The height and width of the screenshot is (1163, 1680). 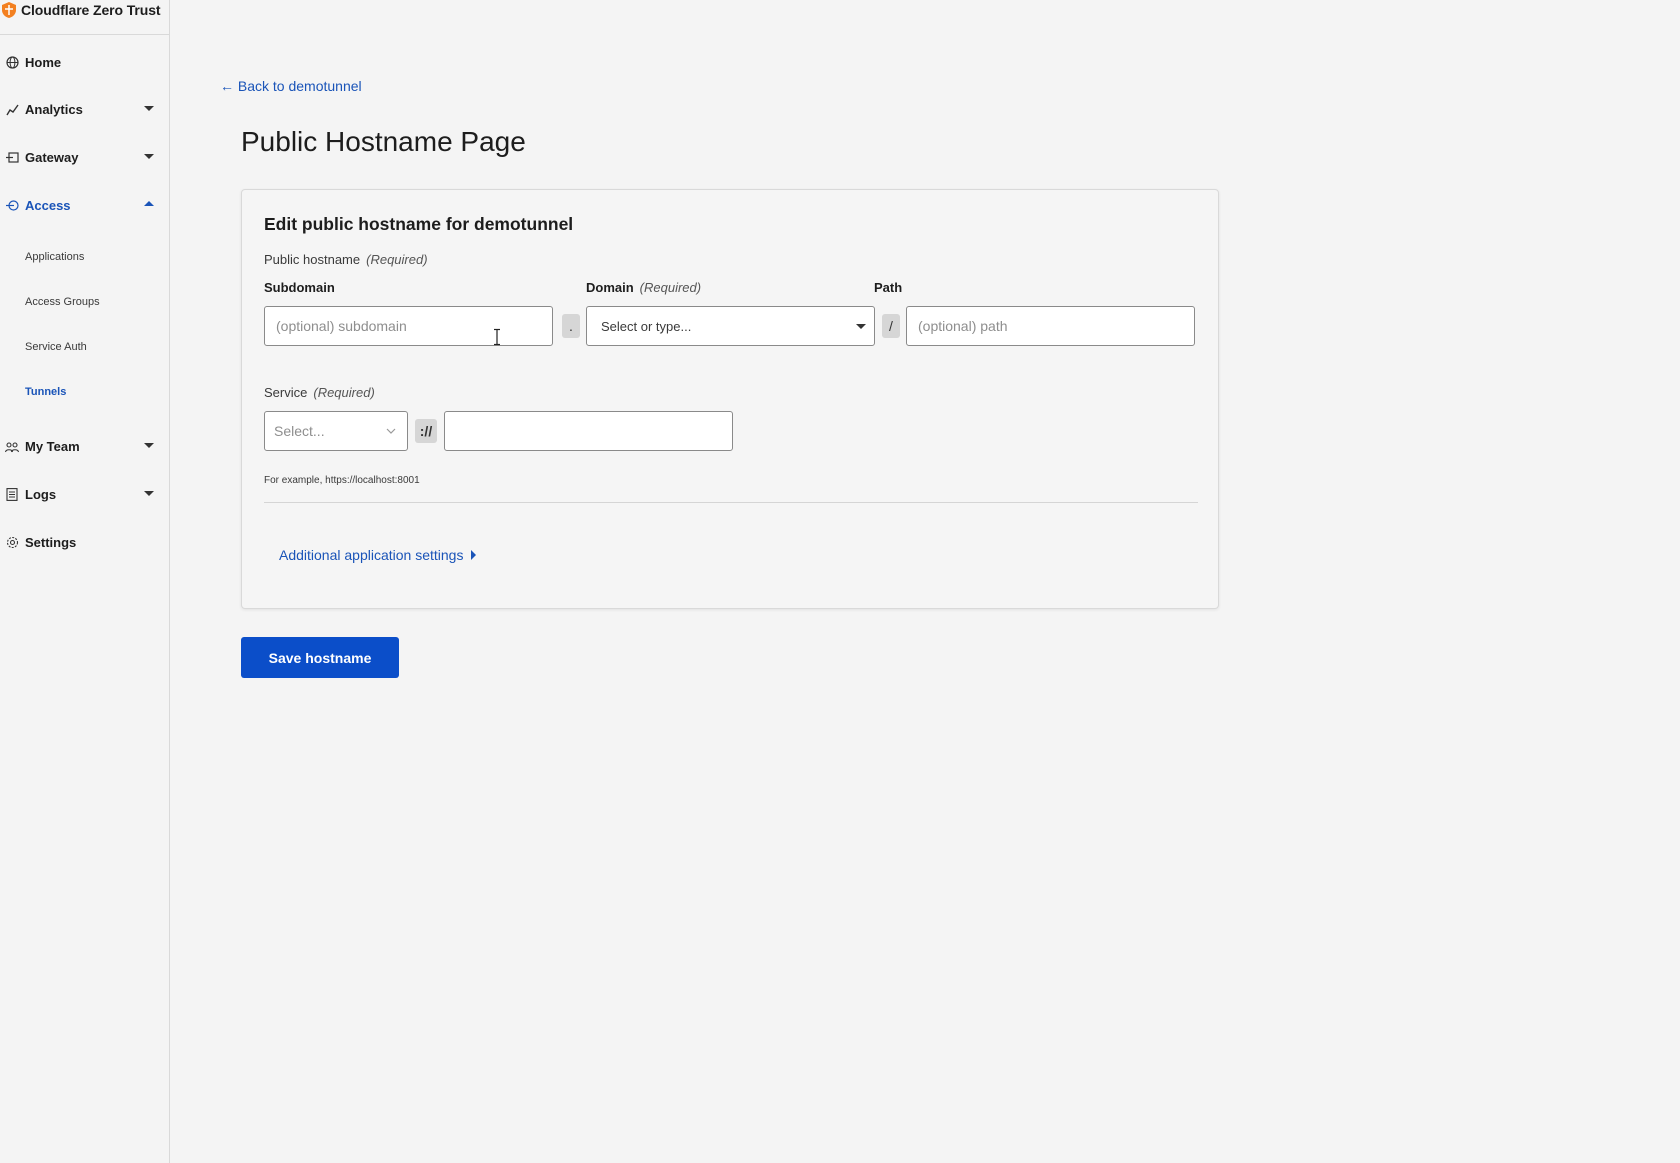 What do you see at coordinates (291, 86) in the screenshot?
I see `back-to-tunnel-link: ← Back to demotunnel` at bounding box center [291, 86].